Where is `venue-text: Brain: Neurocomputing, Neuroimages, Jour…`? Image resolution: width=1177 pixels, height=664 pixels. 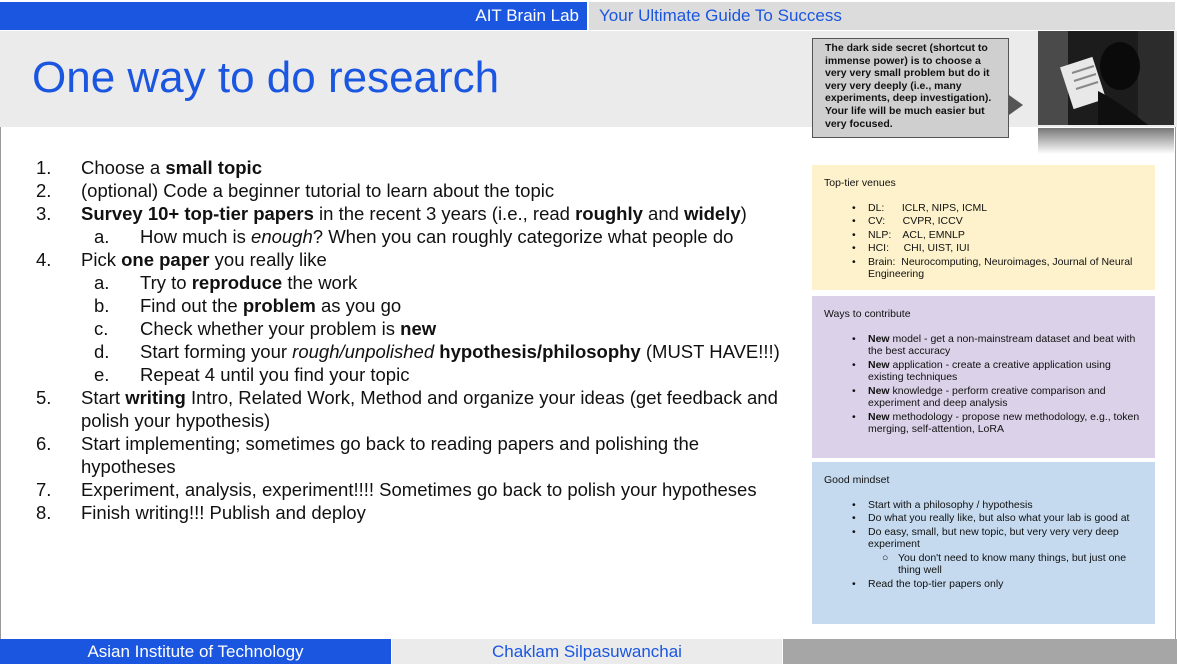 venue-text: Brain: Neurocomputing, Neuroimages, Jour… is located at coordinates (1002, 268).